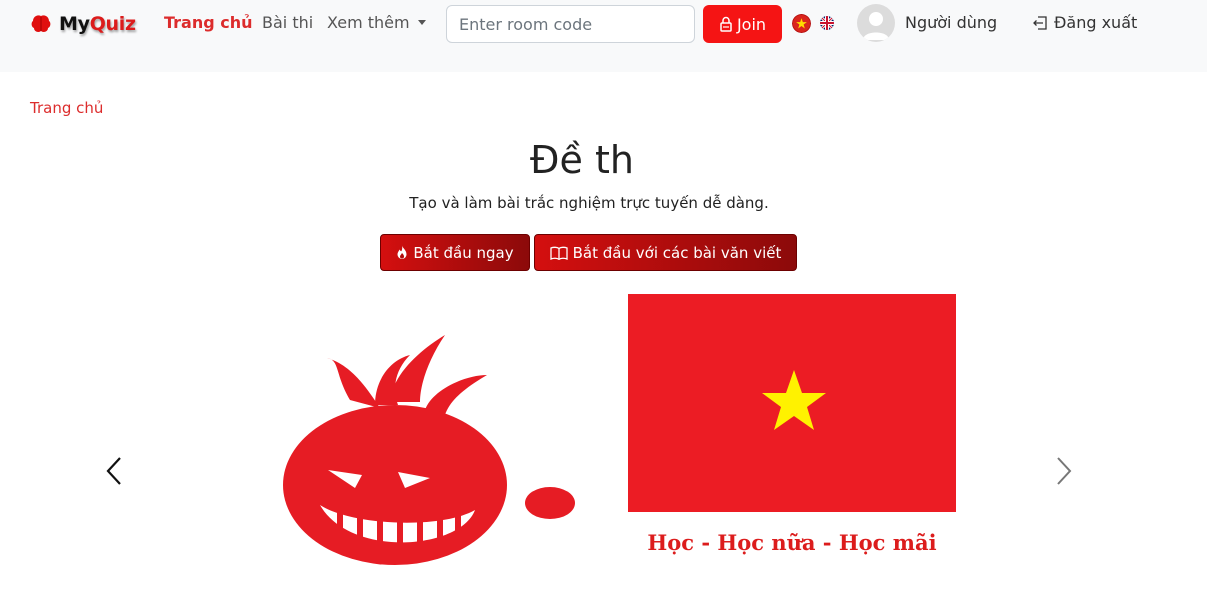  I want to click on nav-more-label: Xem thêm, so click(368, 22).